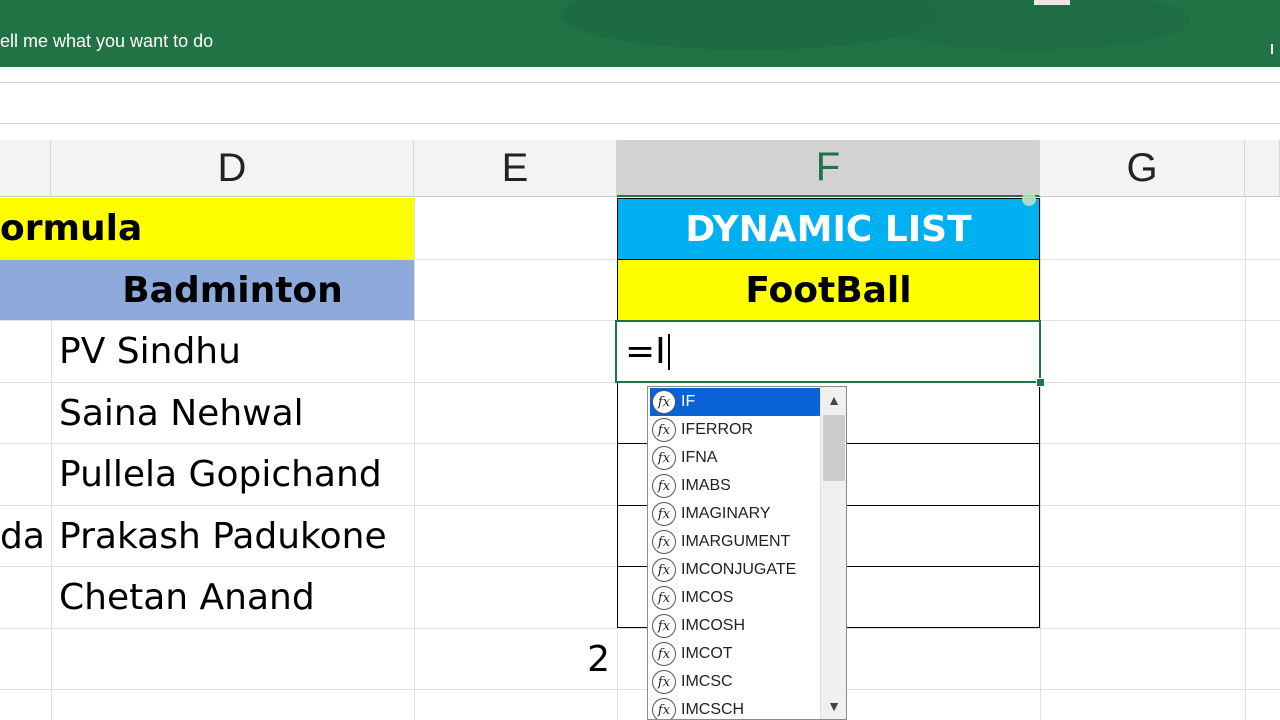 The height and width of the screenshot is (720, 1280). Describe the element at coordinates (232, 351) in the screenshot. I see `cell-name: PV Sindhu` at that location.